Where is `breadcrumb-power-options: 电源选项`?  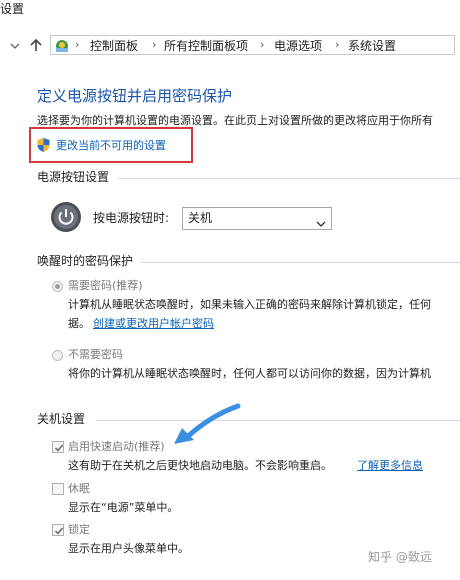
breadcrumb-power-options: 电源选项 is located at coordinates (298, 46).